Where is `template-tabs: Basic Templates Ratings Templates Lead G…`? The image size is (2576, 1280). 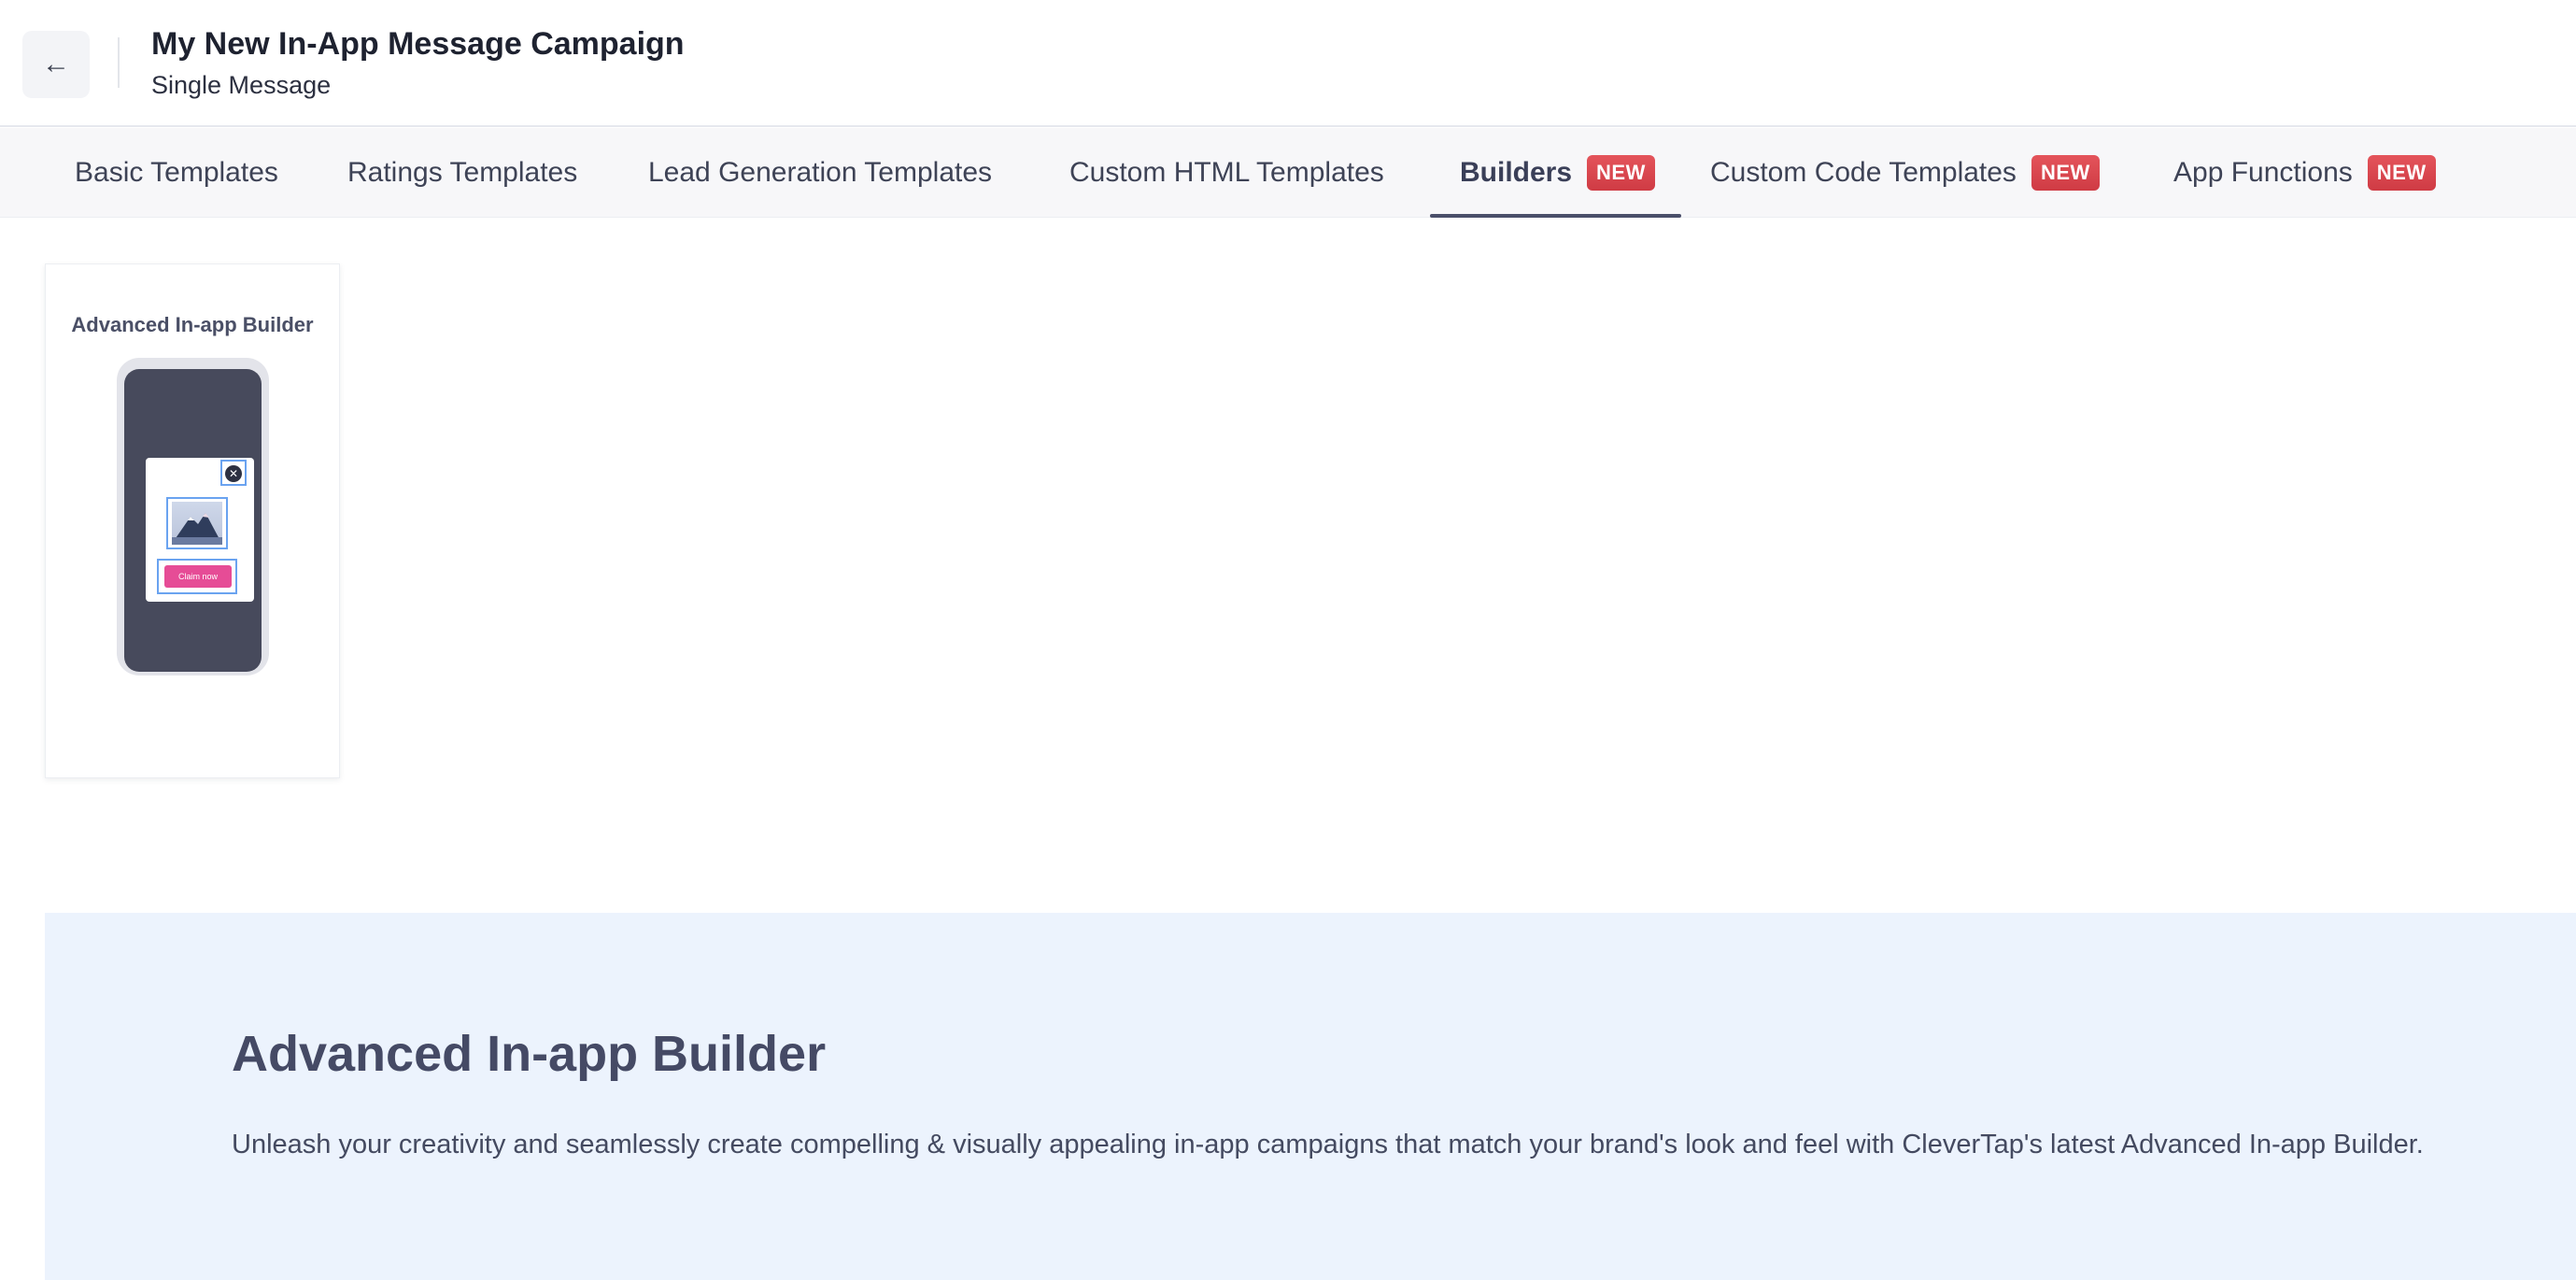
template-tabs: Basic Templates Ratings Templates Lead G… is located at coordinates (1288, 173).